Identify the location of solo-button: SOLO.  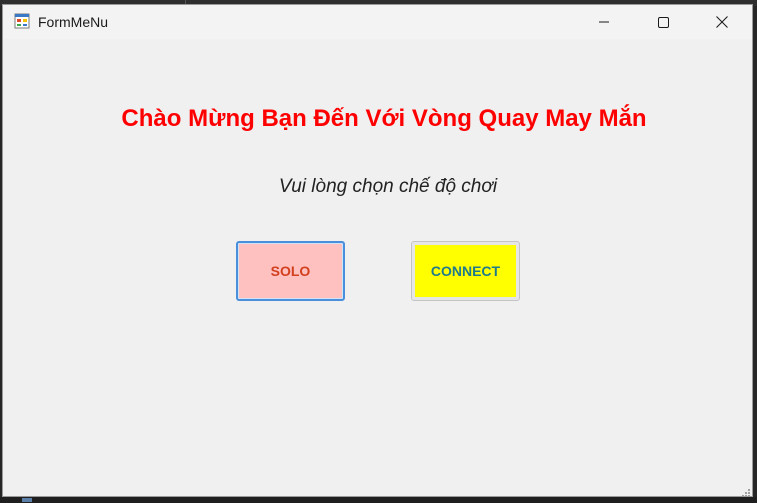
(290, 271).